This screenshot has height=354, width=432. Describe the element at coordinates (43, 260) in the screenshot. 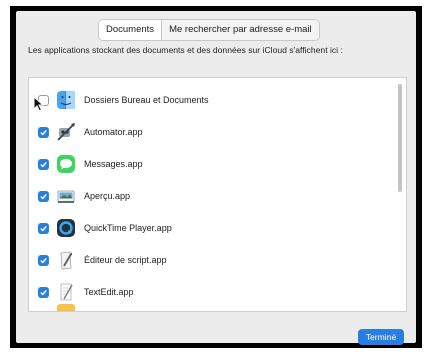

I see `checkbox-script-editor` at that location.